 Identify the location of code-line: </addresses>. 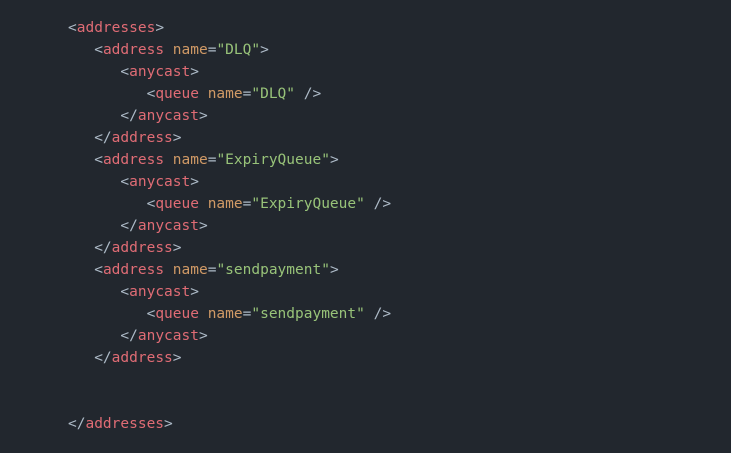
(229, 424).